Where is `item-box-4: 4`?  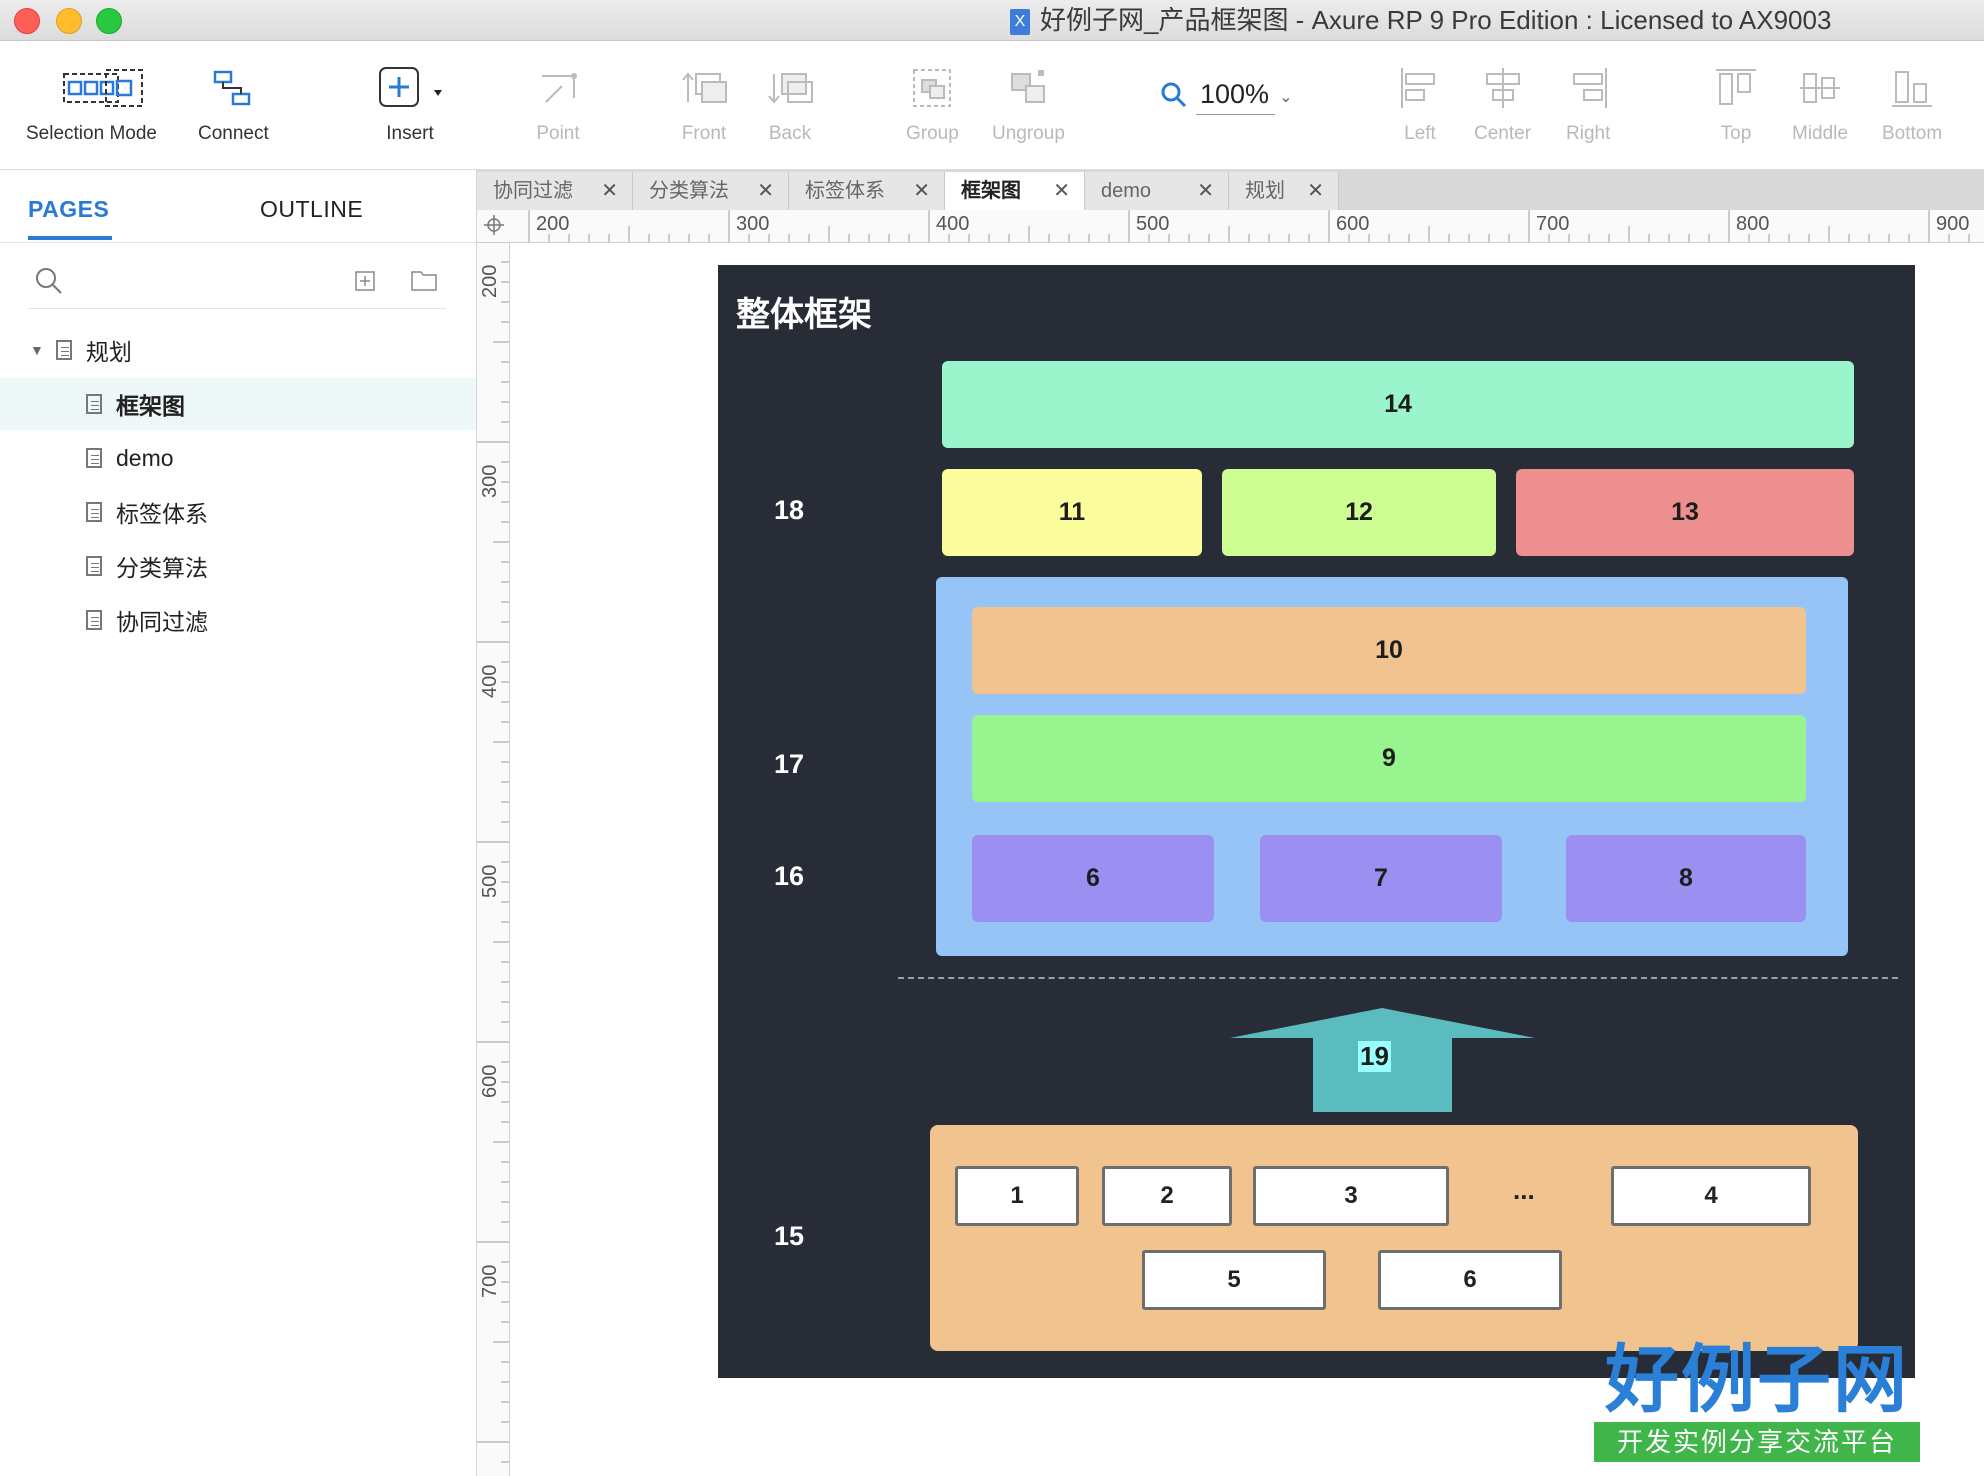
item-box-4: 4 is located at coordinates (1711, 1196).